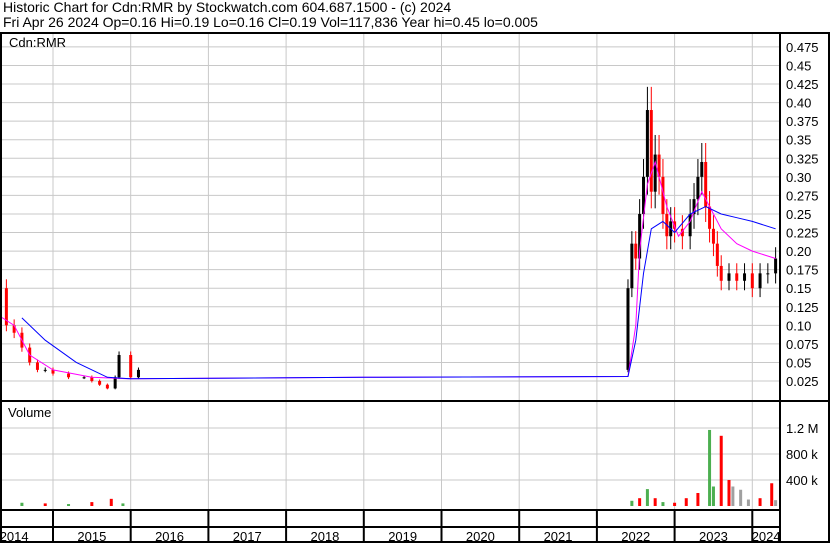  What do you see at coordinates (802, 381) in the screenshot?
I see `price-tick-label: 0.025` at bounding box center [802, 381].